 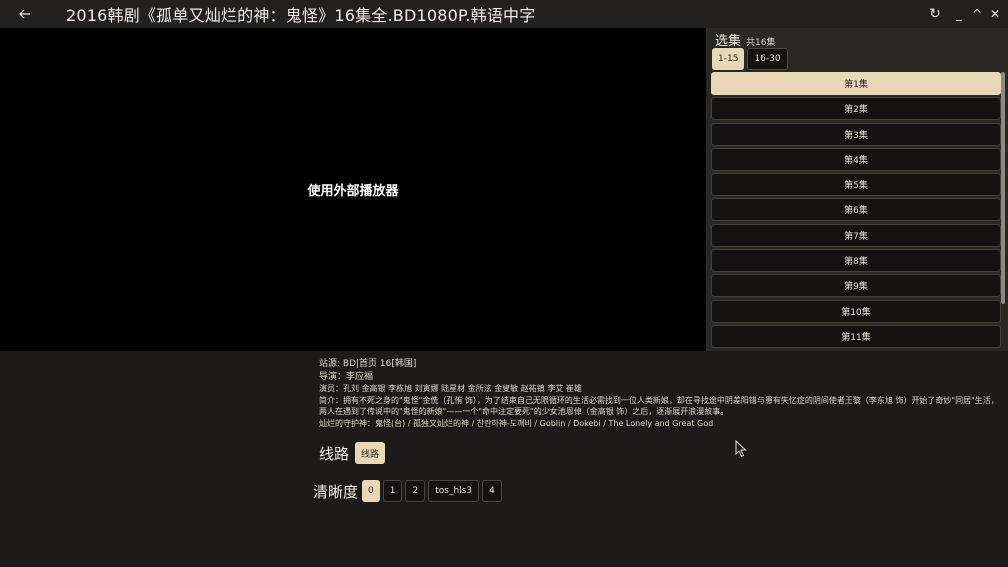 I want to click on back-button, so click(x=25, y=14).